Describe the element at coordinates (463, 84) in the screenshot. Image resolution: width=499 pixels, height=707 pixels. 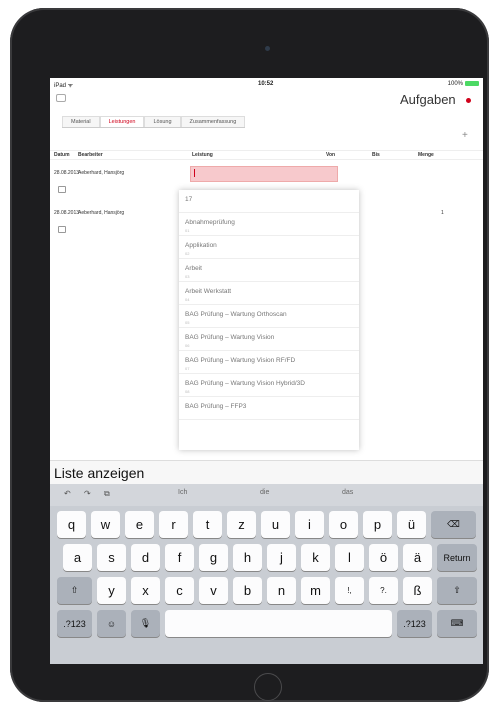
I see `status-battery: 100%` at that location.